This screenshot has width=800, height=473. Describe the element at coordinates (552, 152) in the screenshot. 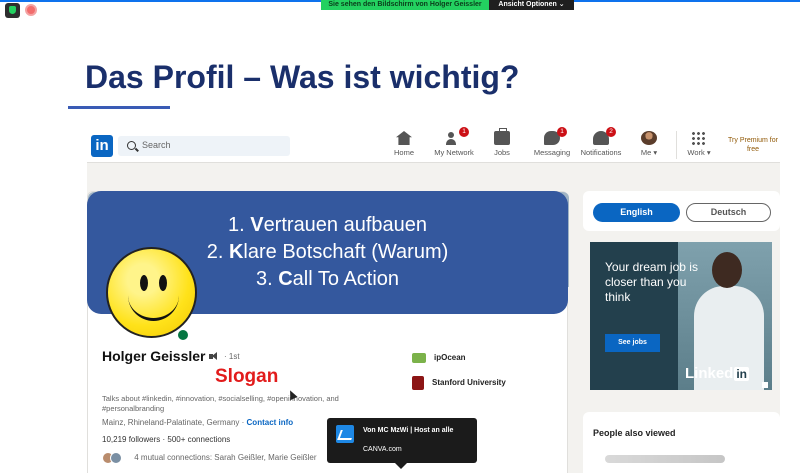

I see `nav-label: Messaging` at that location.